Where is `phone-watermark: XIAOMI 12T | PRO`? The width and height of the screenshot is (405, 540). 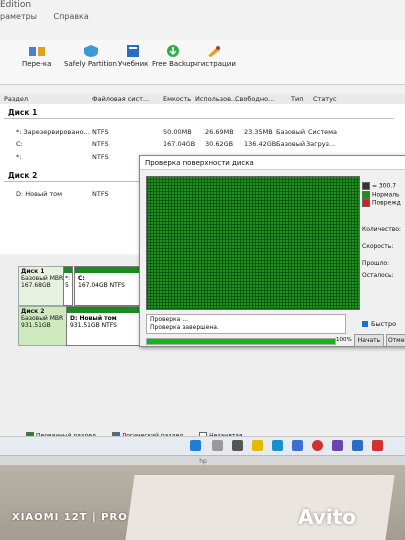
phone-watermark: XIAOMI 12T | PRO is located at coordinates (70, 517).